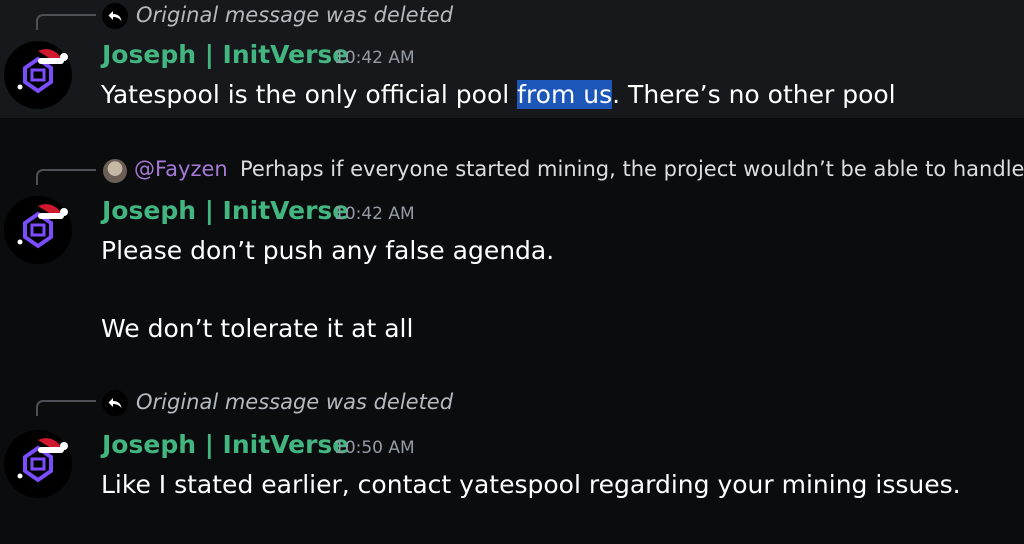 This screenshot has height=544, width=1024. I want to click on message-timestamp: 10:50 AM, so click(374, 448).